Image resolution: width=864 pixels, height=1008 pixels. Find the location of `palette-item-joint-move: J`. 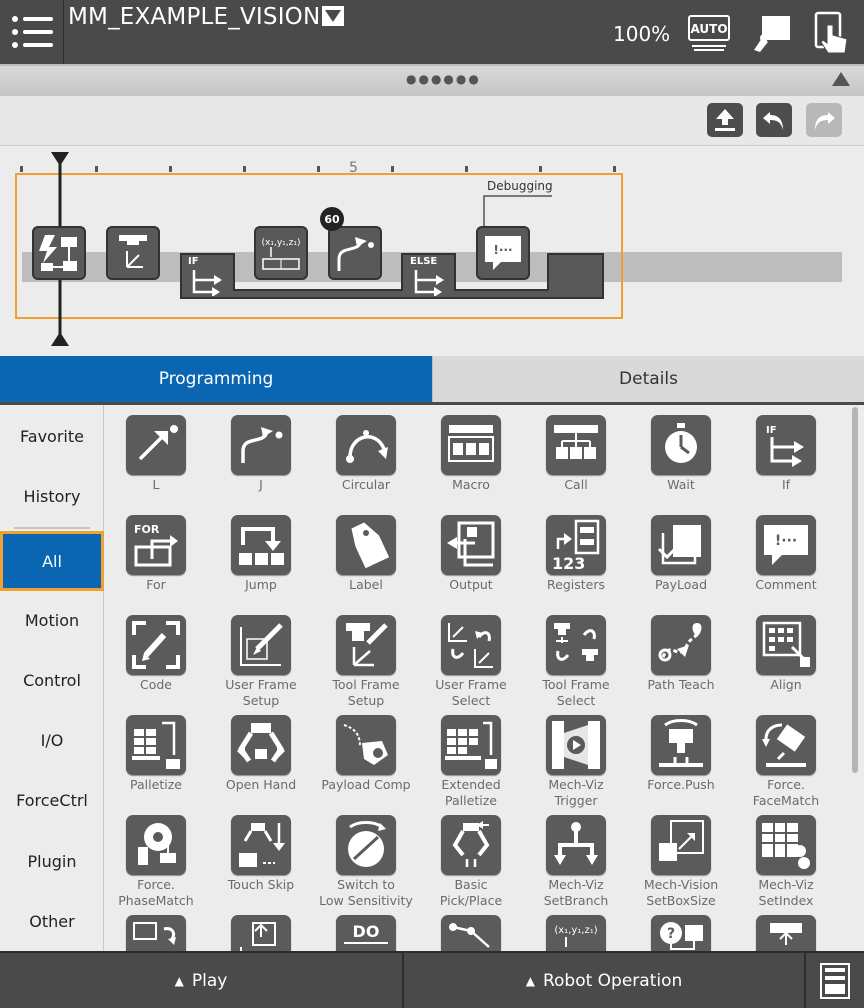

palette-item-joint-move: J is located at coordinates (261, 454).